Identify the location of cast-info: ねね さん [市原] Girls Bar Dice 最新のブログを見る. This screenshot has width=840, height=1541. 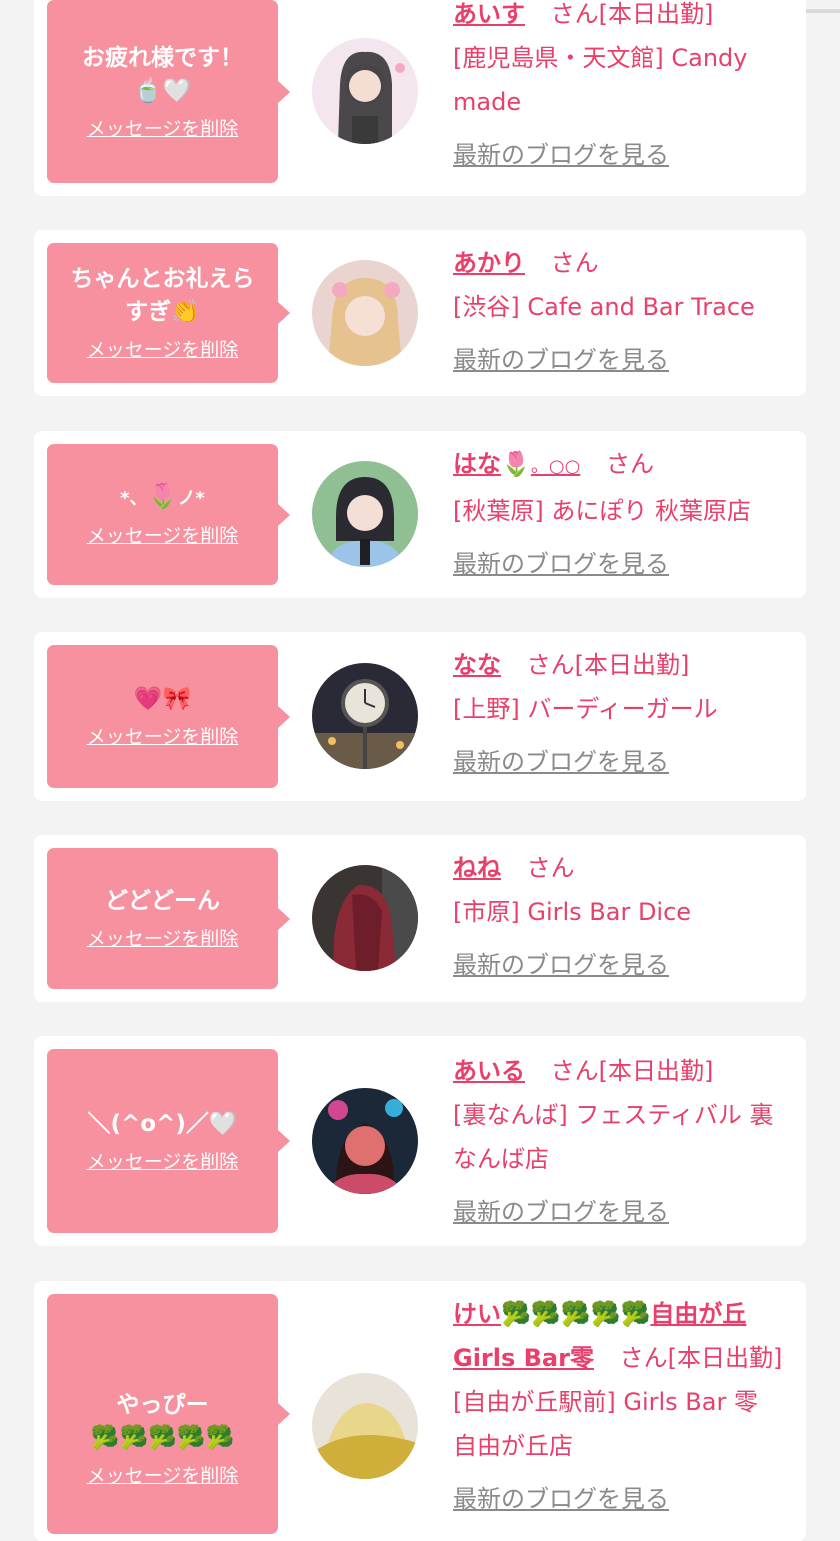
(623, 916).